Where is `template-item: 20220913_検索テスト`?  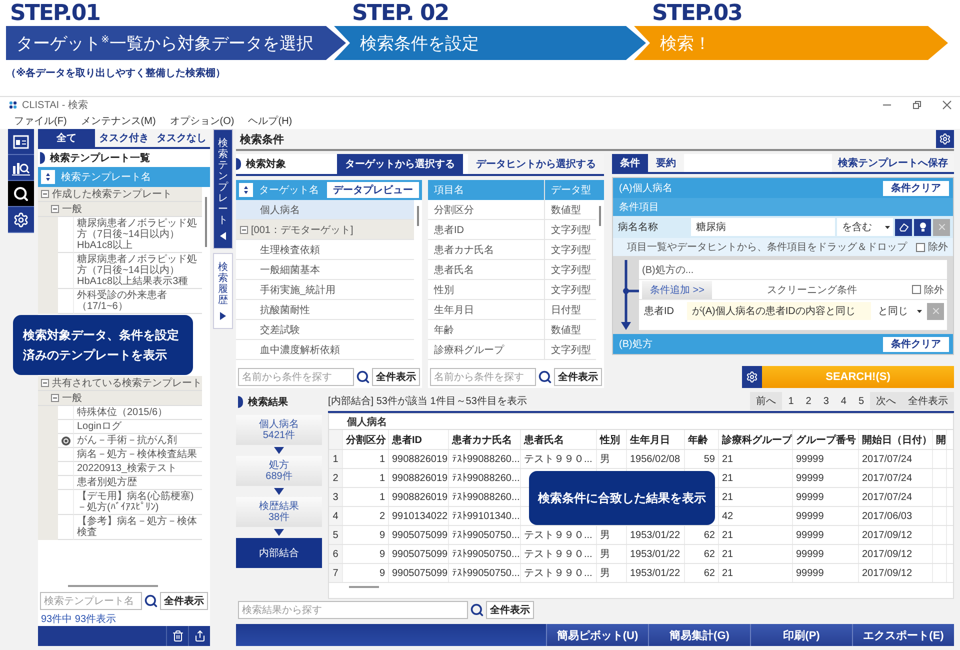
template-item: 20220913_検索テスト is located at coordinates (120, 469).